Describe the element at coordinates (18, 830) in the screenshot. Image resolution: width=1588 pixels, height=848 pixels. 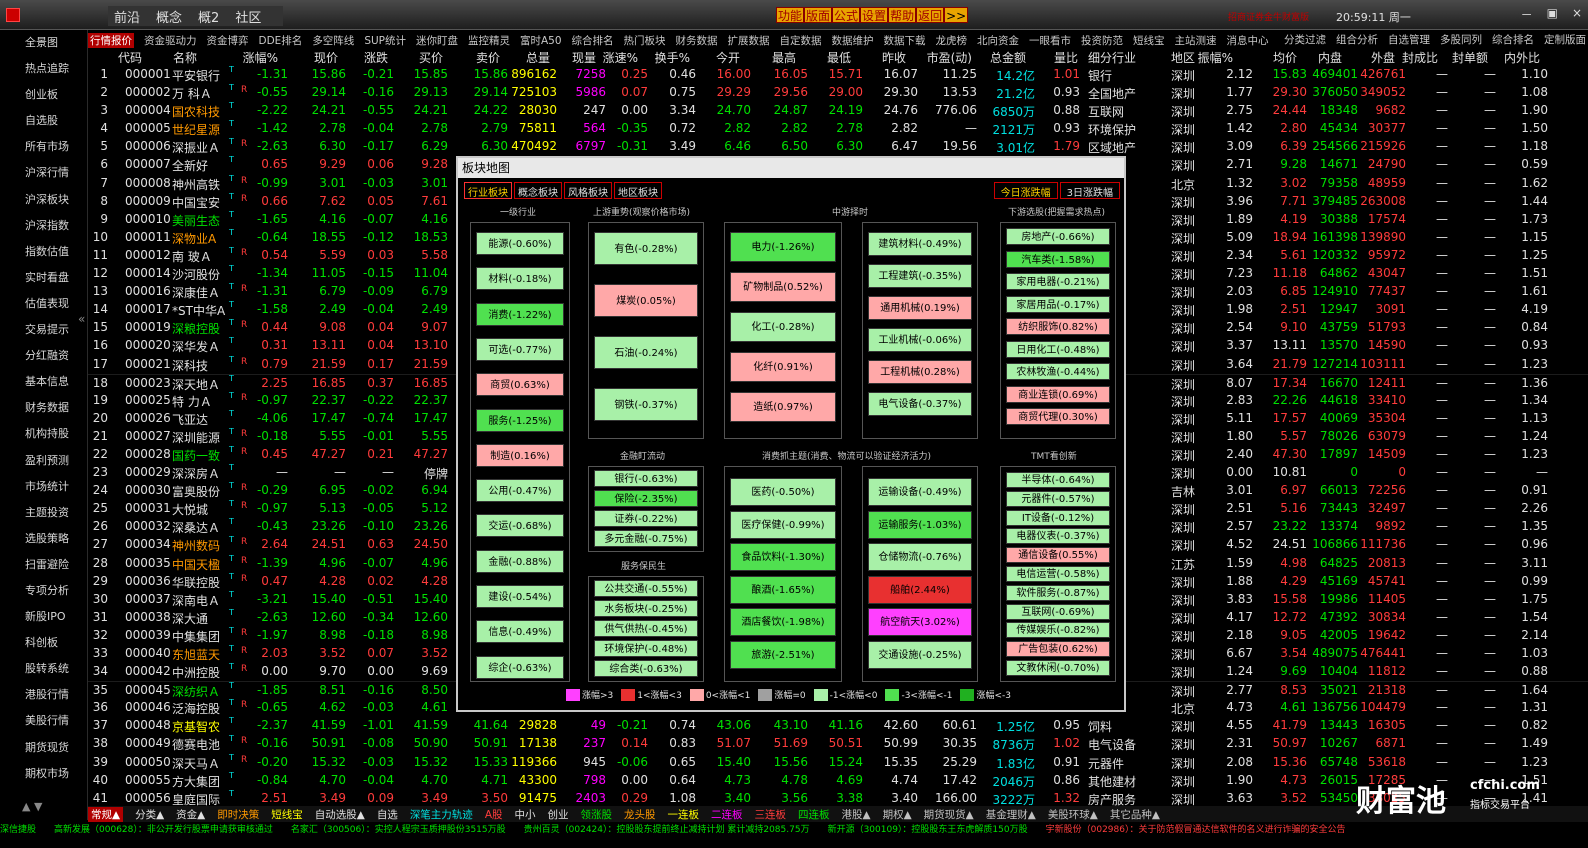
I see `ticker-item: 深信捷股` at that location.